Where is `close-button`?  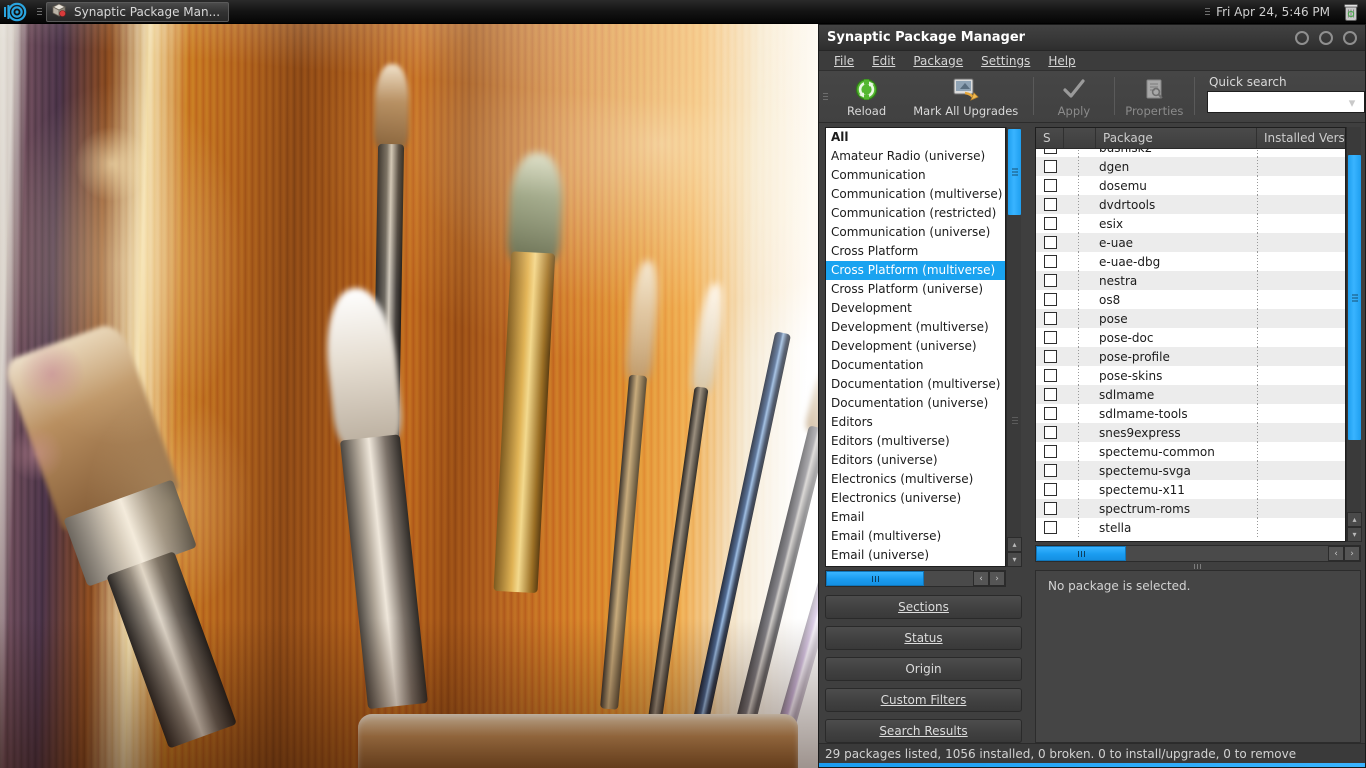
close-button is located at coordinates (1350, 37).